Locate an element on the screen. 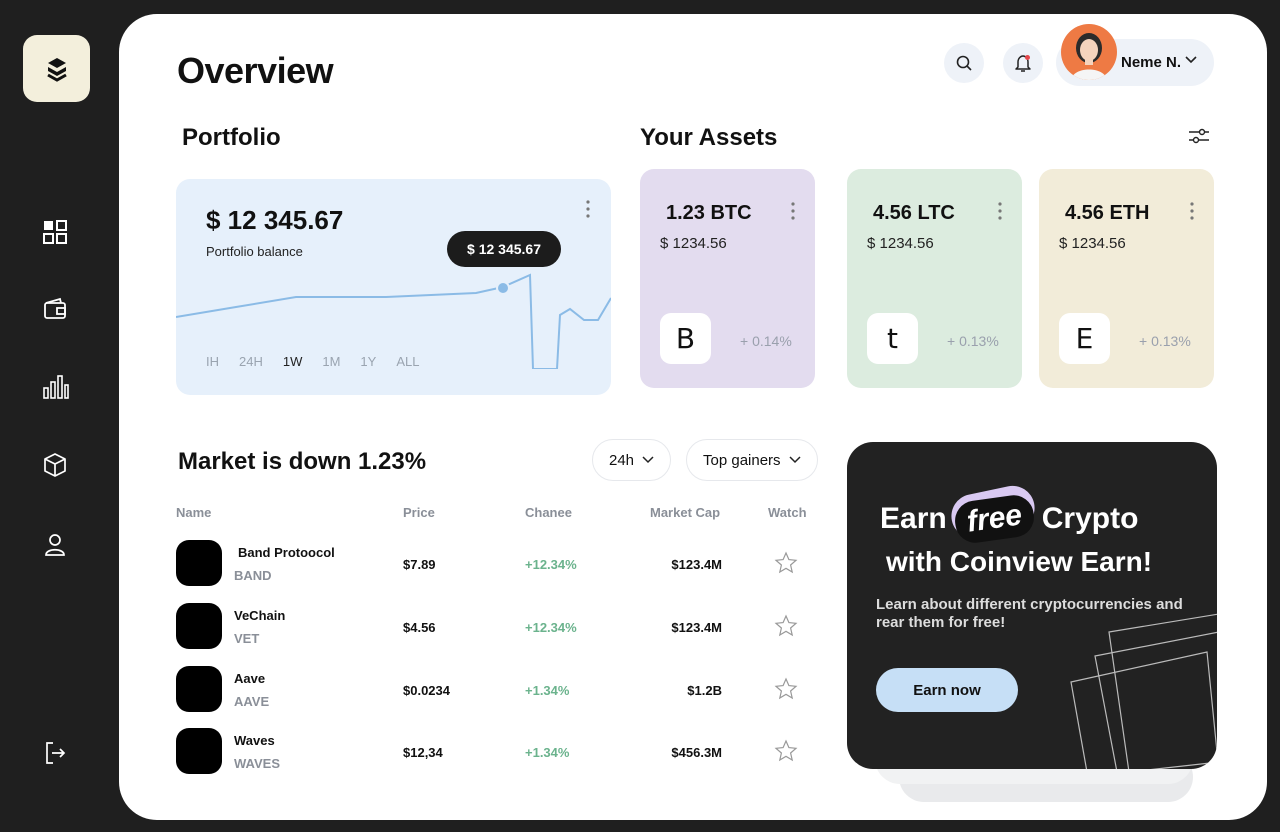 This screenshot has width=1280, height=832. col-market-cap: Market Cap is located at coordinates (685, 512).